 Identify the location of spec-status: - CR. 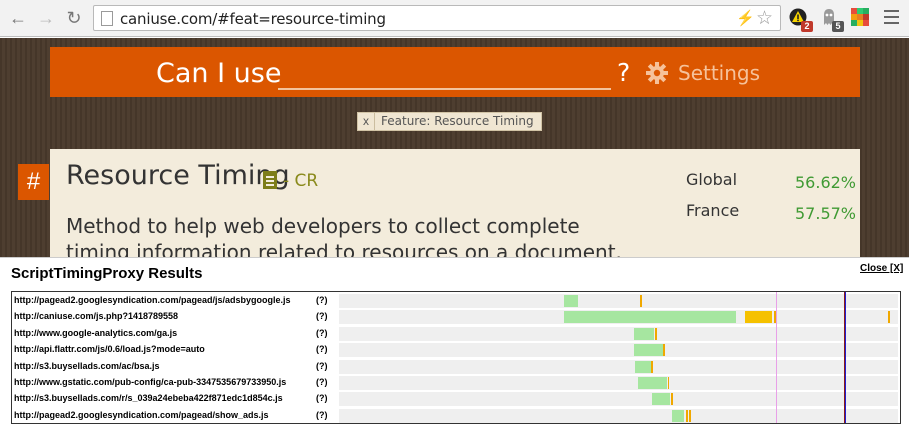
(300, 181).